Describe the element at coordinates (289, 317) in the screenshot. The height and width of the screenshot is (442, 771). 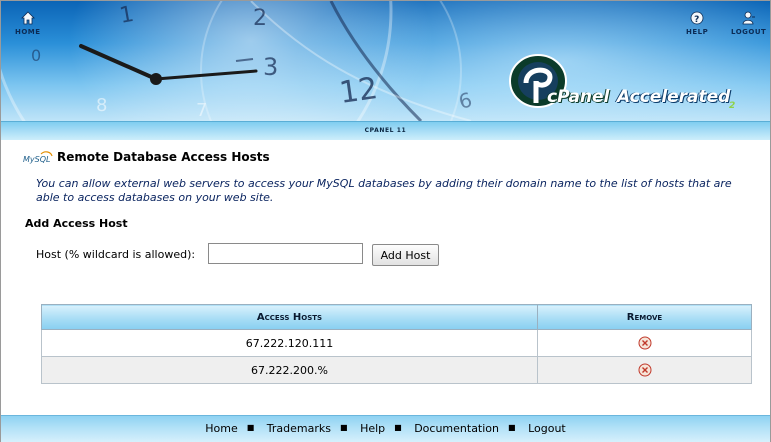
I see `access-hosts-column-header: Access Hosts` at that location.